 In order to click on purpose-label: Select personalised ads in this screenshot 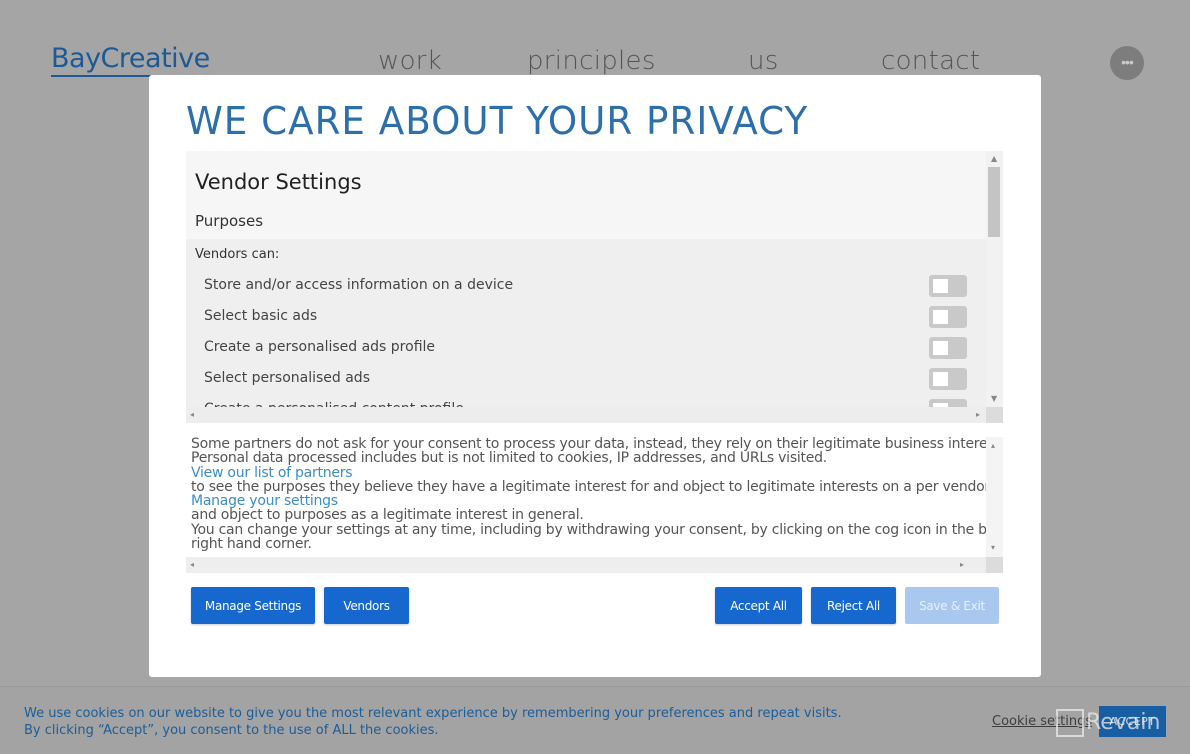, I will do `click(287, 378)`.